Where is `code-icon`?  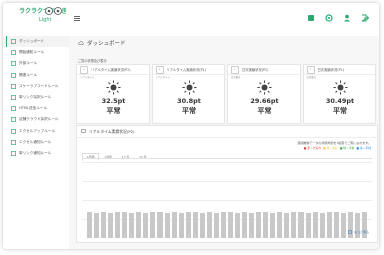 code-icon is located at coordinates (13, 86).